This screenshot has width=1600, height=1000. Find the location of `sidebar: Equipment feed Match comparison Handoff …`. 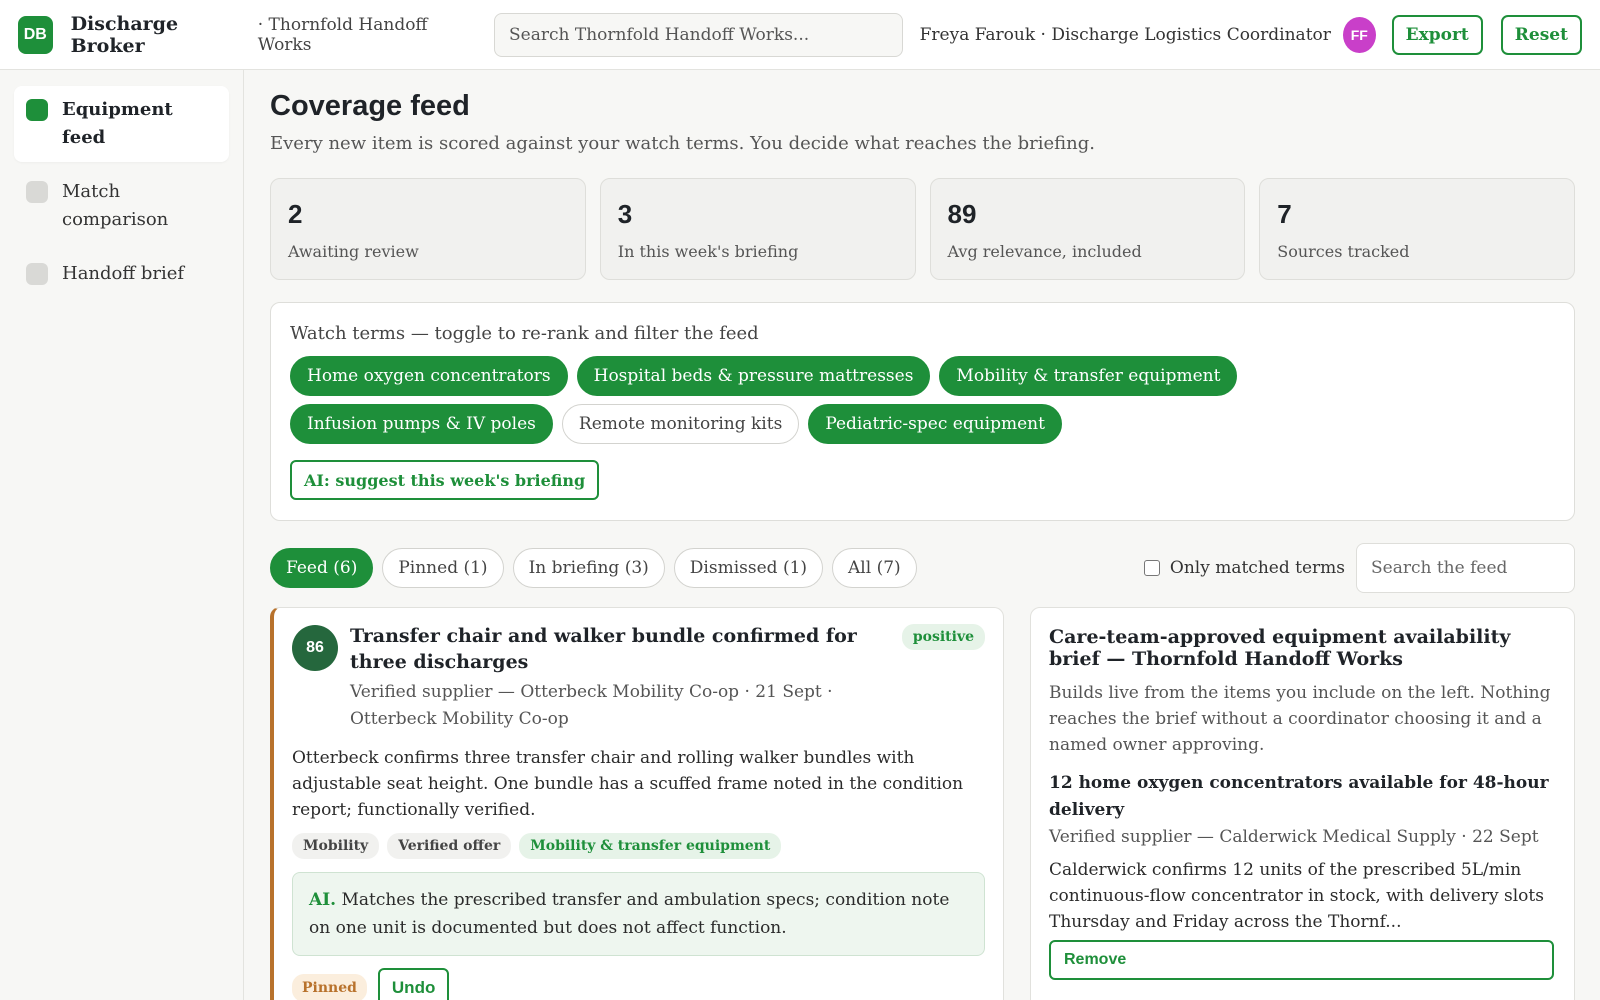

sidebar: Equipment feed Match comparison Handoff … is located at coordinates (122, 535).